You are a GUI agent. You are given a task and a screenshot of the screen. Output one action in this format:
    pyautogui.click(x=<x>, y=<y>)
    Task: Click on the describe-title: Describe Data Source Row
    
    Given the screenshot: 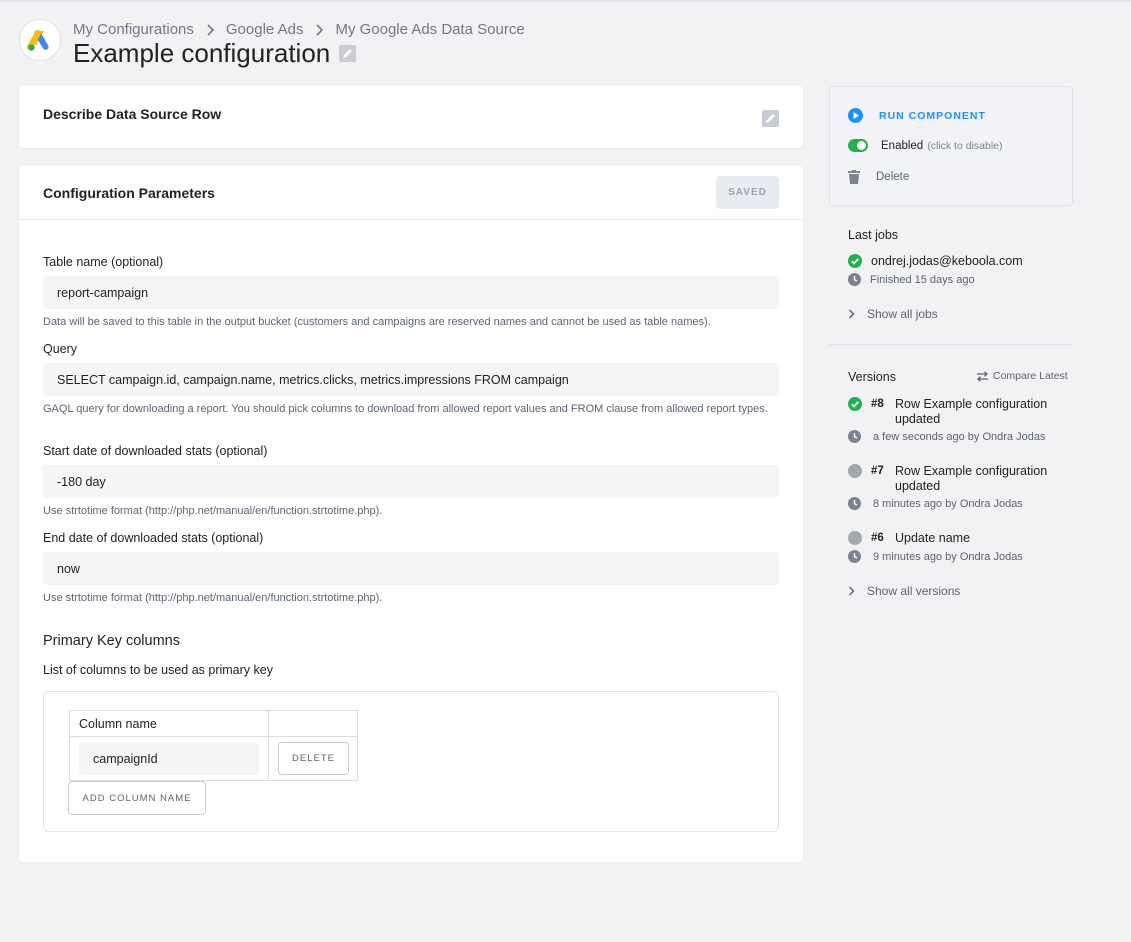 What is the action you would take?
    pyautogui.click(x=132, y=114)
    